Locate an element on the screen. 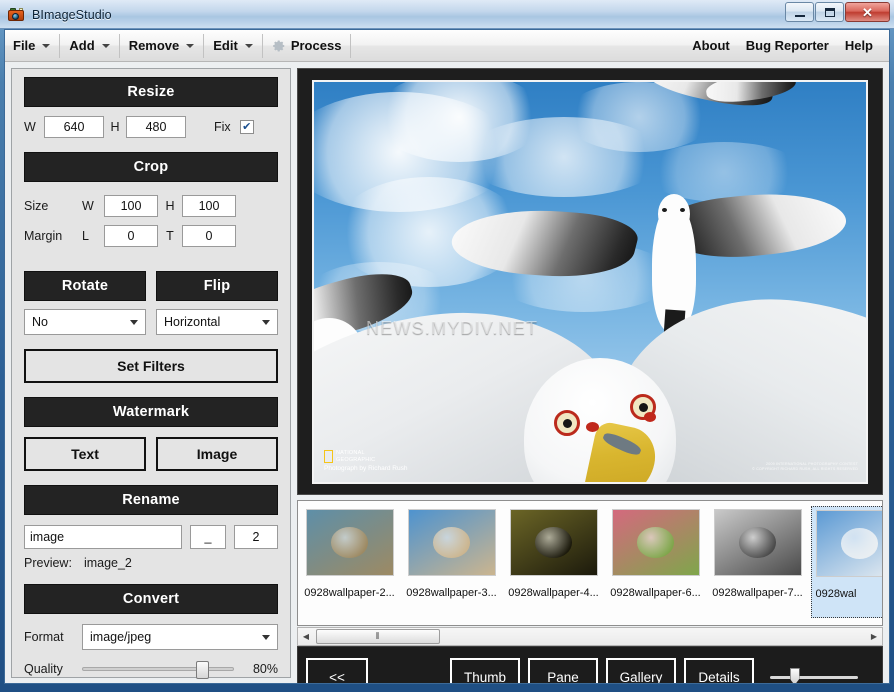 The width and height of the screenshot is (894, 692). view-toolbar: << Thumb Pane Gallery Details is located at coordinates (590, 664).